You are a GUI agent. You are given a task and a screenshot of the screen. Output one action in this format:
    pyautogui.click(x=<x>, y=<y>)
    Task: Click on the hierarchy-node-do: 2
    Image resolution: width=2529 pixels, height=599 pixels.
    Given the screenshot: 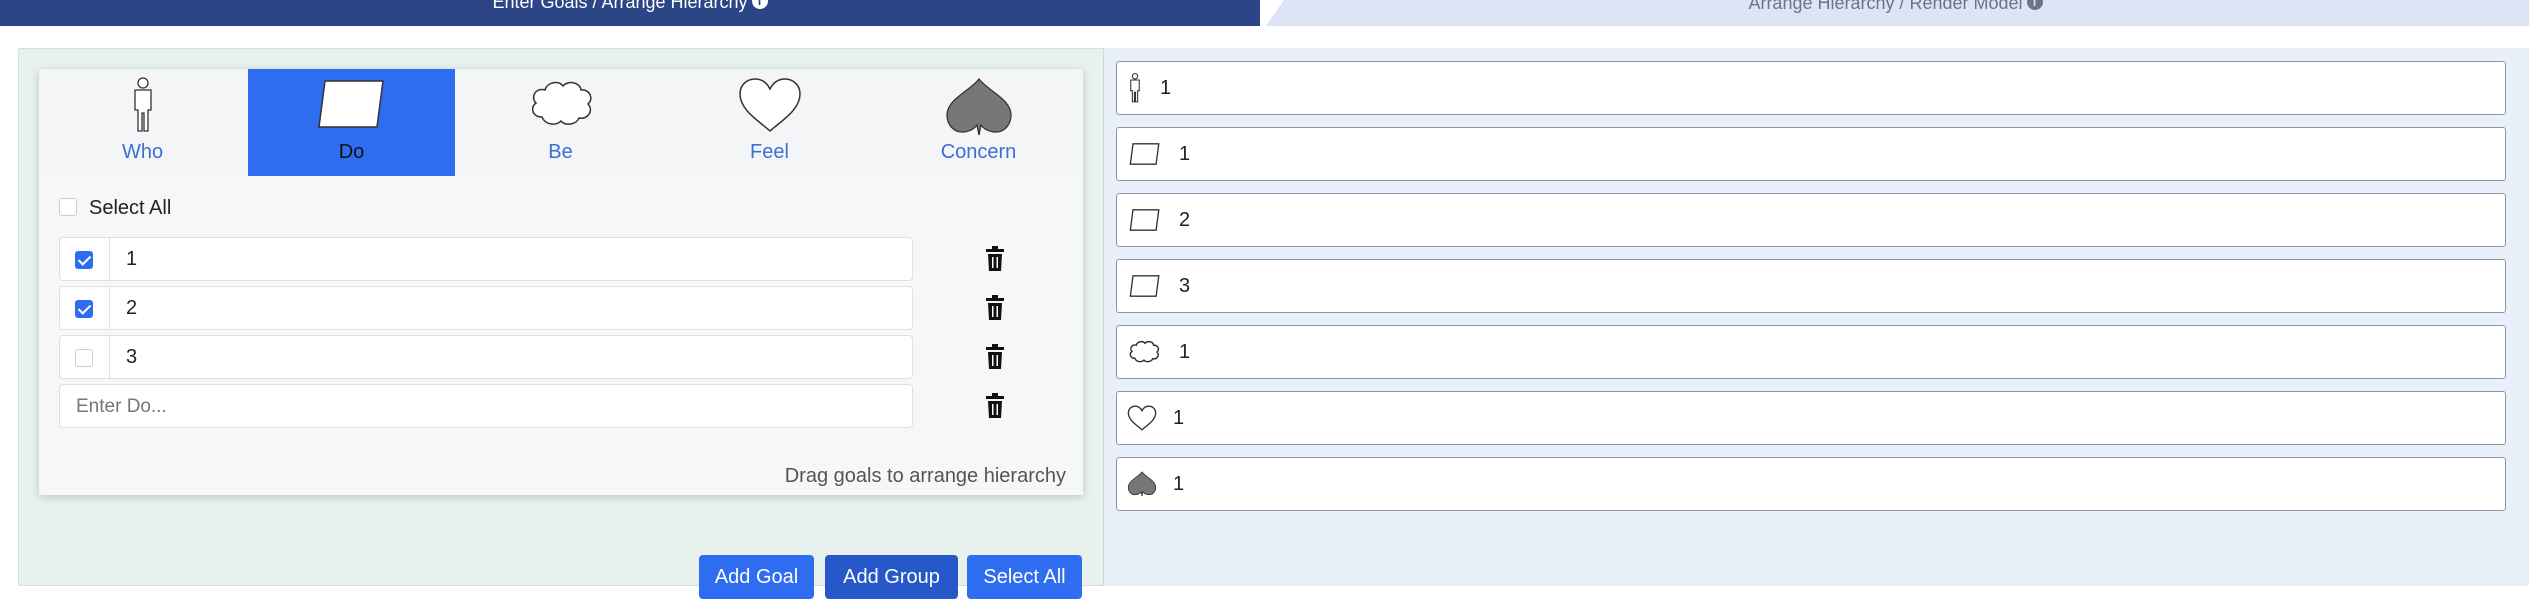 What is the action you would take?
    pyautogui.click(x=1811, y=220)
    